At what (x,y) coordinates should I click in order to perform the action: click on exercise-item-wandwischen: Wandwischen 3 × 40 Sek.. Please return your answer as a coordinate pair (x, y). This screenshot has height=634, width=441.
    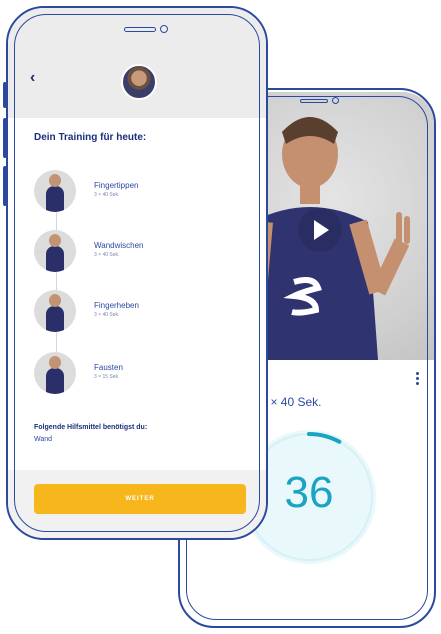
    Looking at the image, I should click on (139, 253).